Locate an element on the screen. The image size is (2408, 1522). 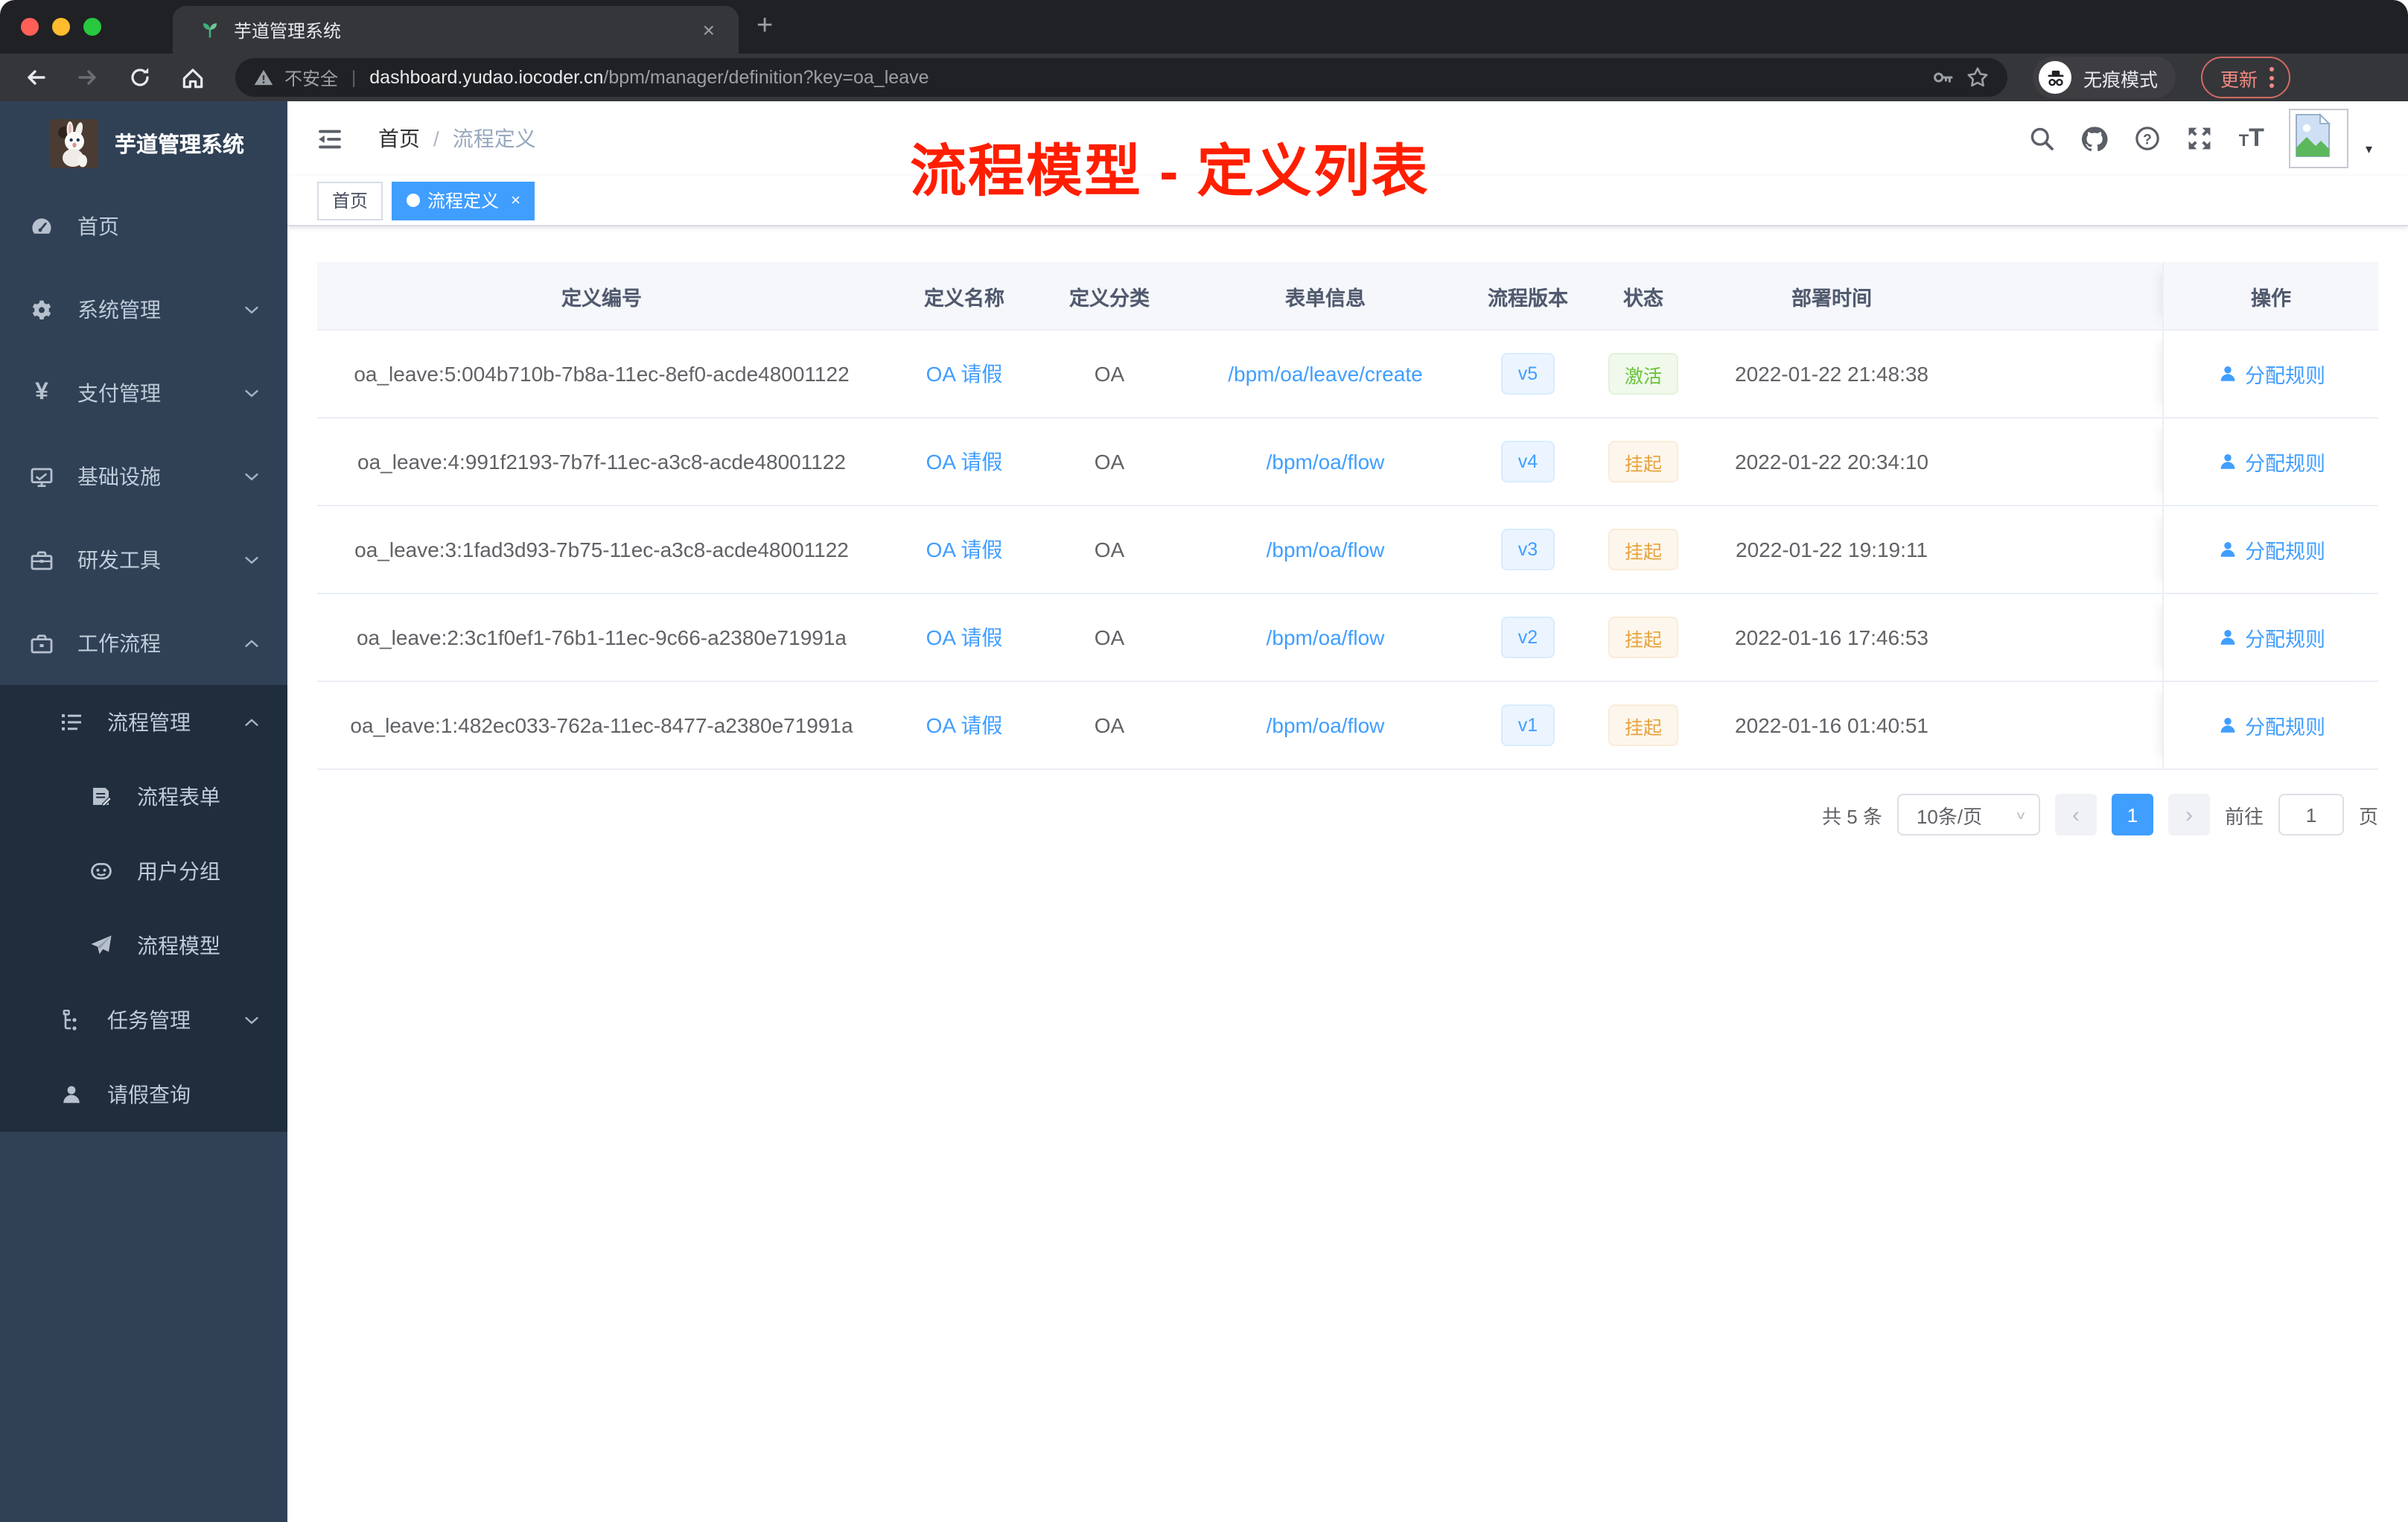
fullscreen-icon is located at coordinates (2200, 138).